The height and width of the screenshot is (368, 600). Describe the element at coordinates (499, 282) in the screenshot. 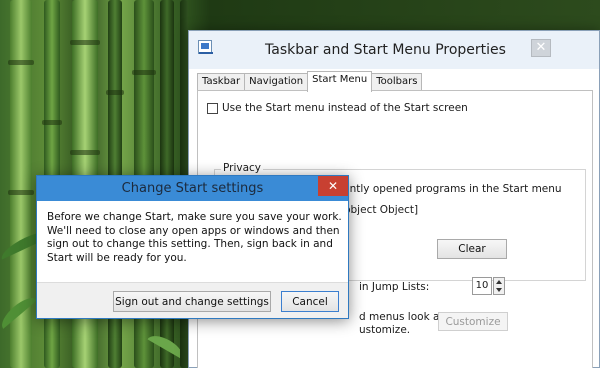

I see `spin-up-arrow-icon` at that location.